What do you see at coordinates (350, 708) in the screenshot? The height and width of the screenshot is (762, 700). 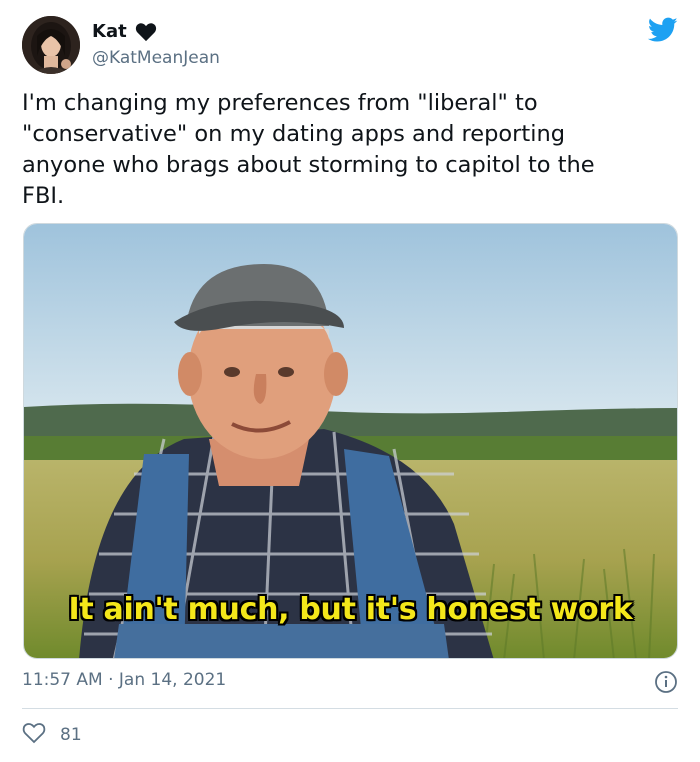 I see `divider` at bounding box center [350, 708].